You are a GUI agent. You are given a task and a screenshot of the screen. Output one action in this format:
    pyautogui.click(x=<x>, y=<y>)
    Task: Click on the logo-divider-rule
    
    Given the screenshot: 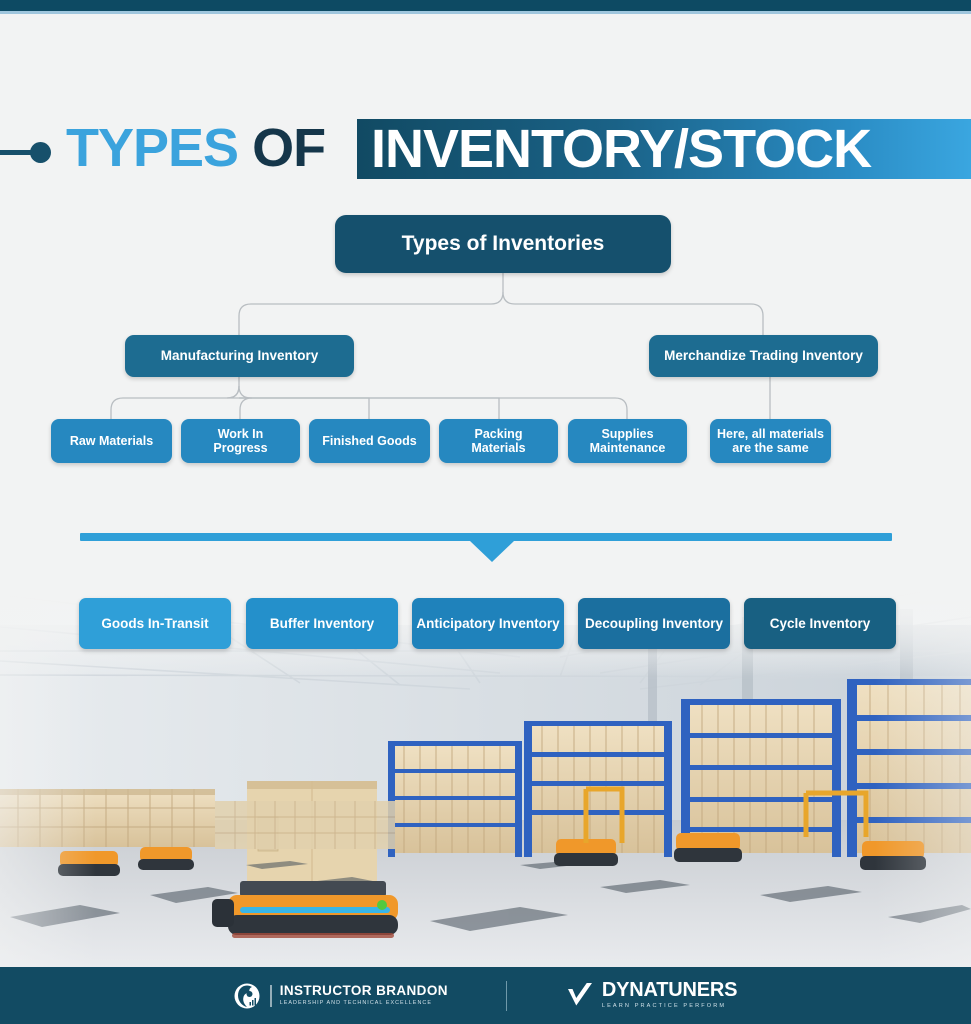 What is the action you would take?
    pyautogui.click(x=270, y=995)
    